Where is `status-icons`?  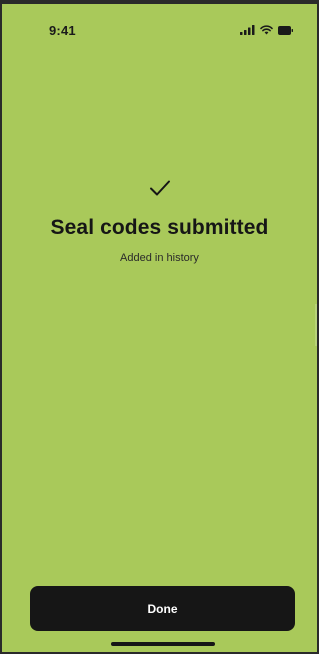 status-icons is located at coordinates (266, 30).